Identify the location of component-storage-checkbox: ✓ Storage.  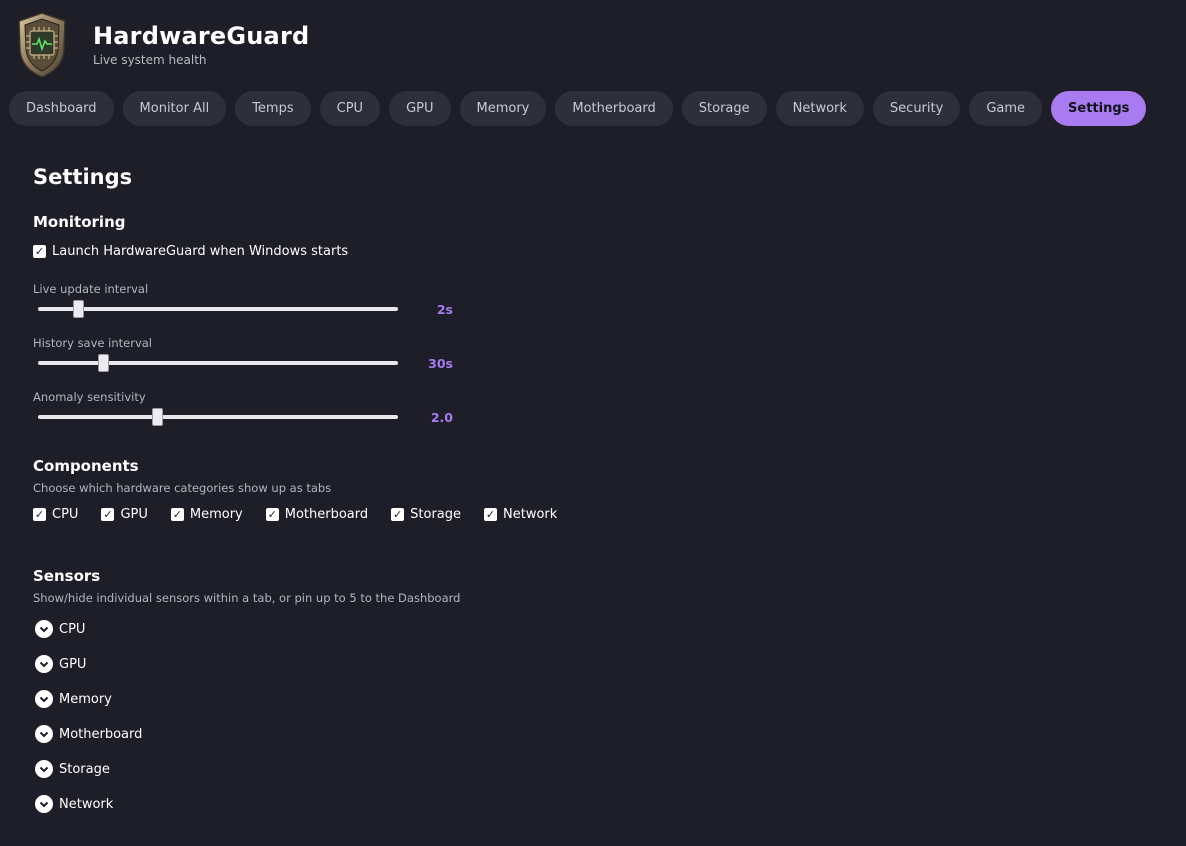
(426, 514).